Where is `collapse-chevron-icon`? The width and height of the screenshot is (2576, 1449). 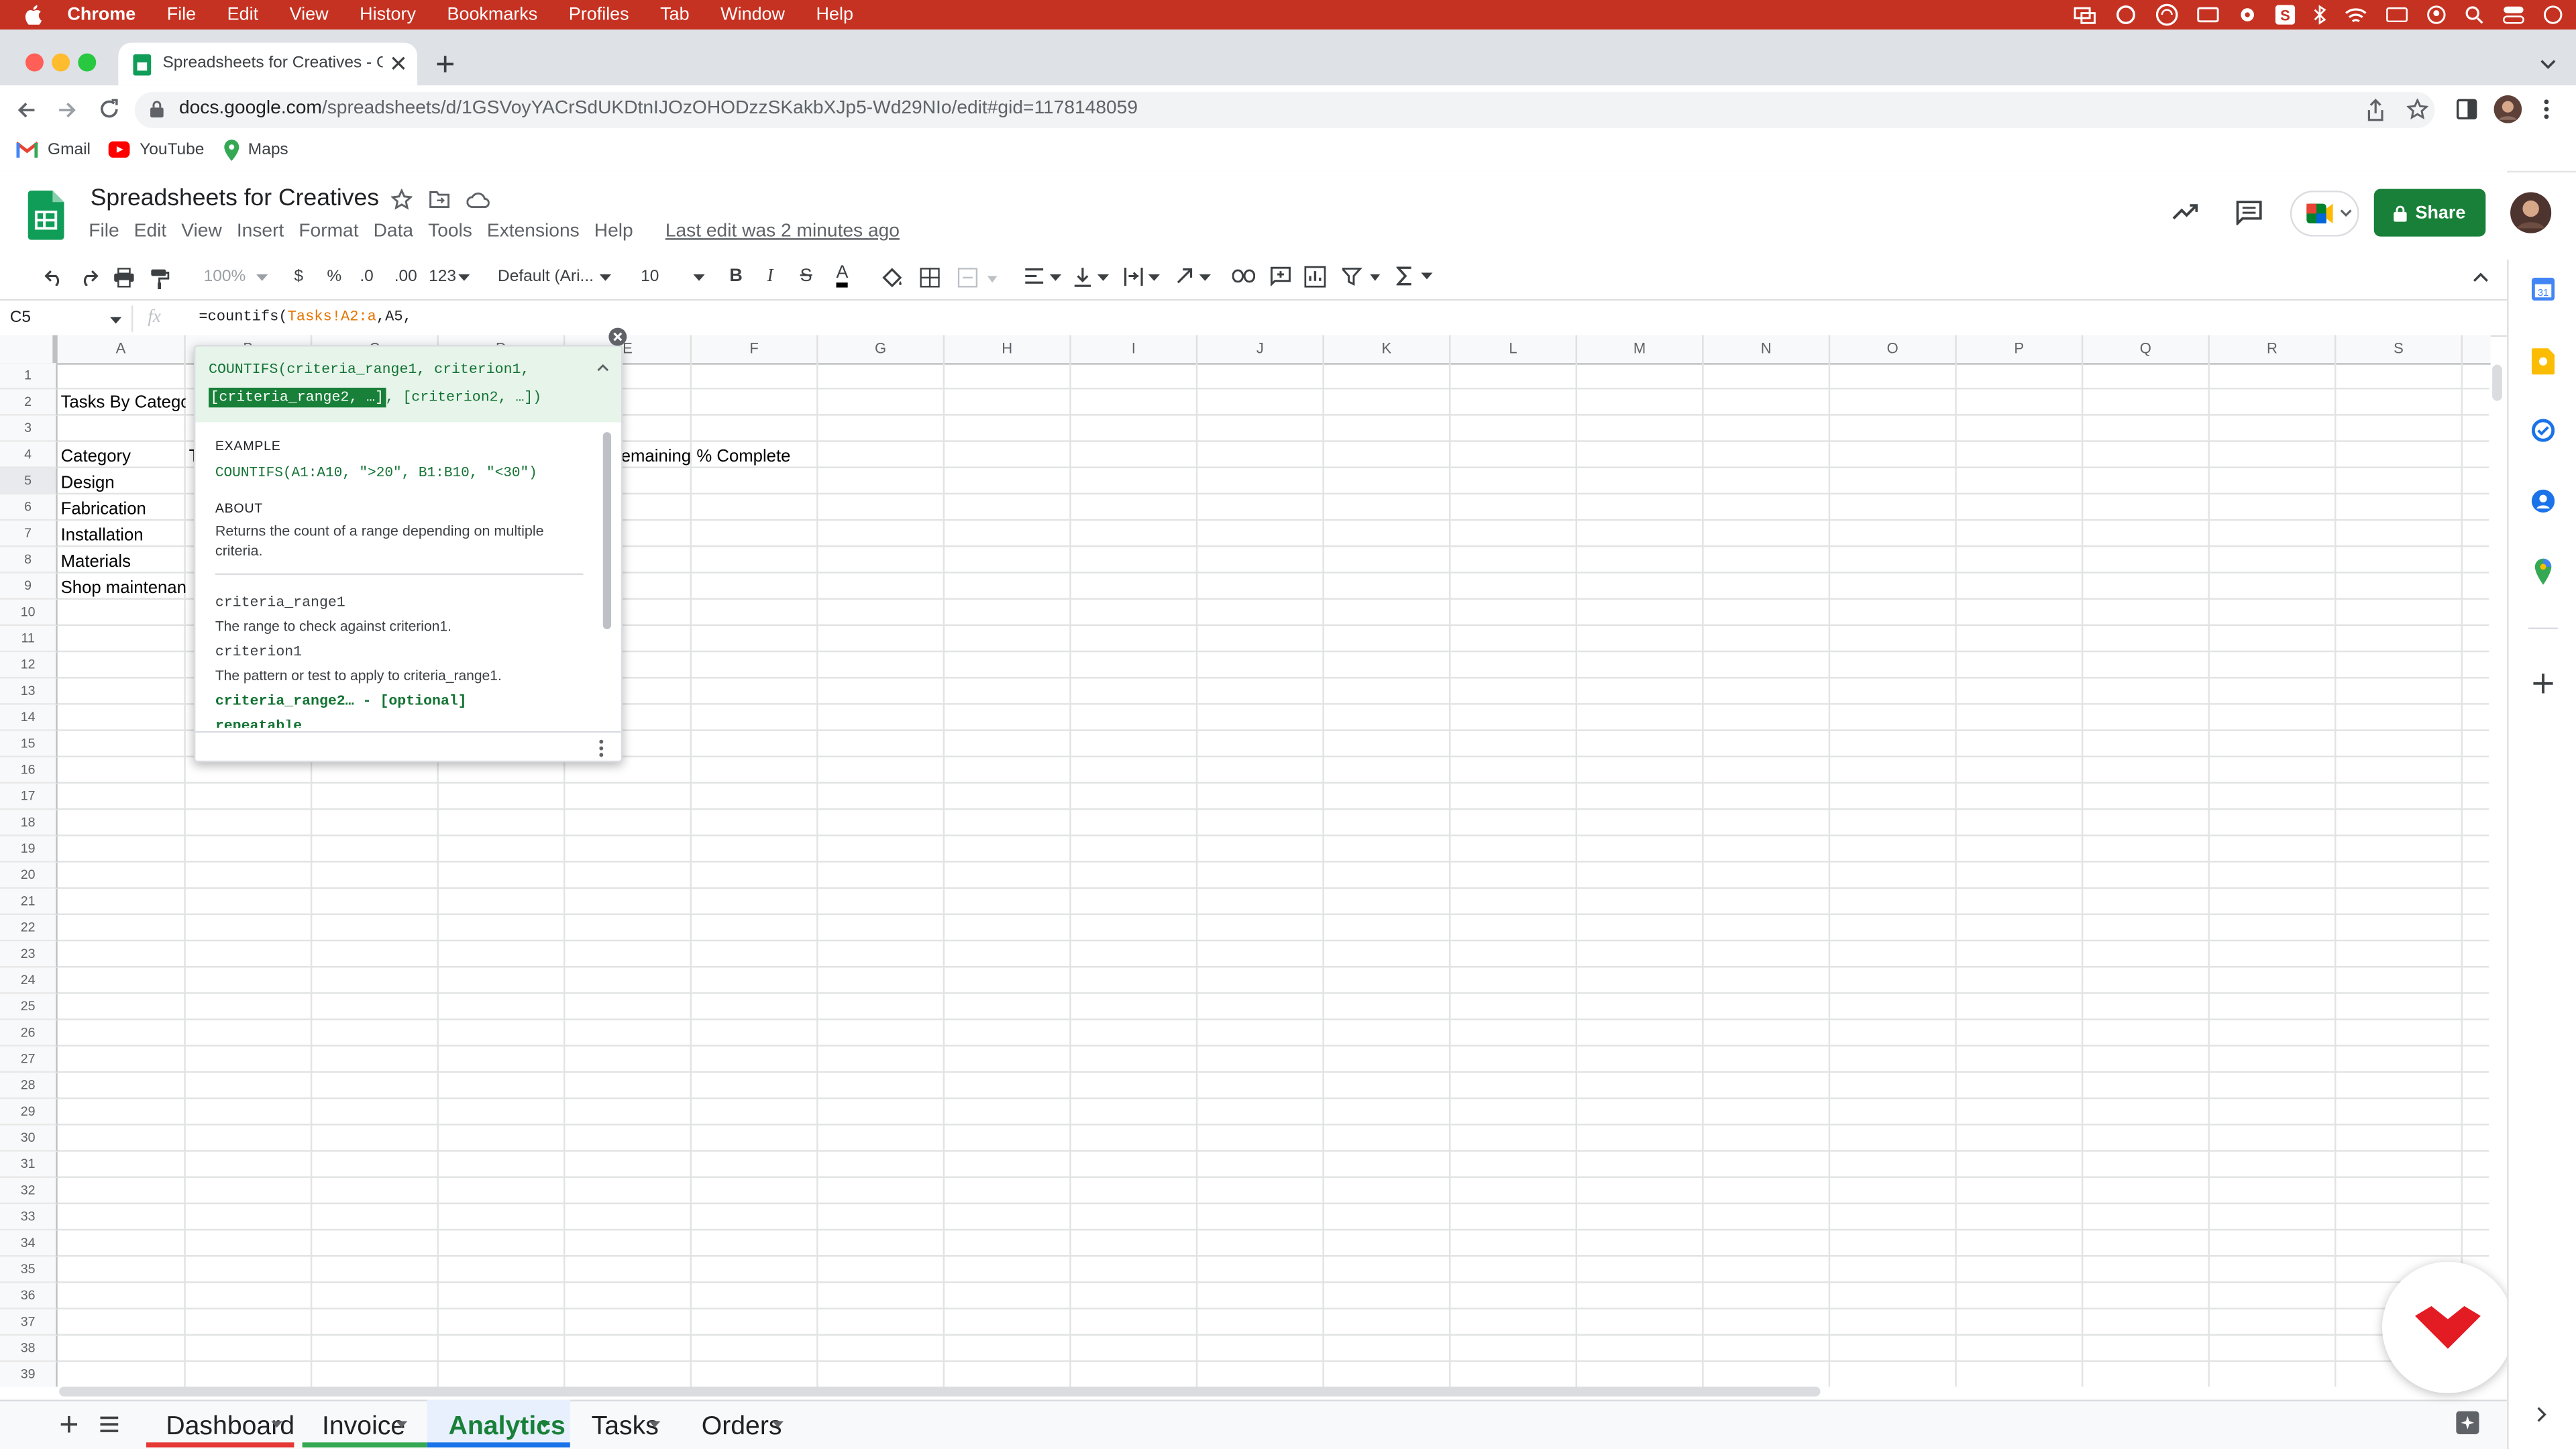 collapse-chevron-icon is located at coordinates (603, 367).